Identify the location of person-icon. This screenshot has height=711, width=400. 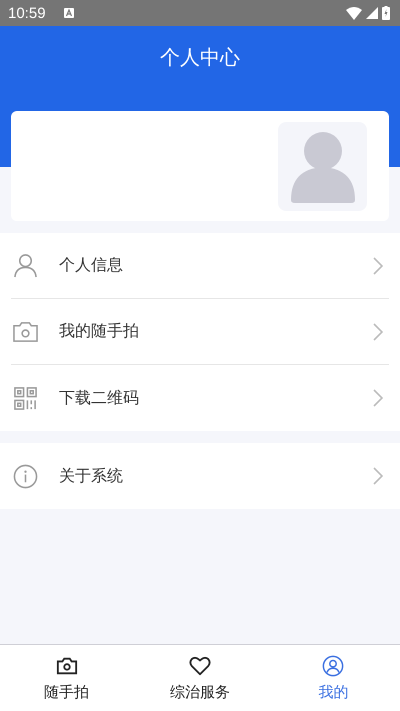
(25, 265).